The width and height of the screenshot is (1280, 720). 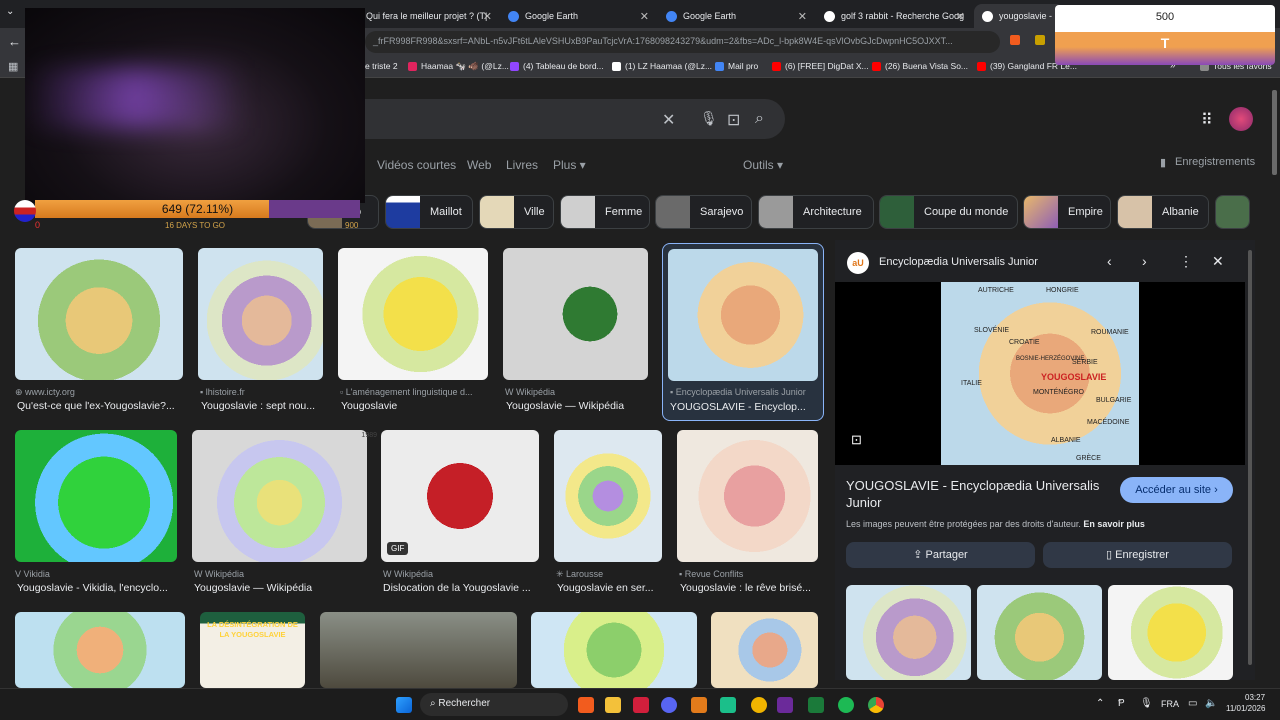 I want to click on search-bar: ✕ 🎙 ⊡ ⌕, so click(x=575, y=119).